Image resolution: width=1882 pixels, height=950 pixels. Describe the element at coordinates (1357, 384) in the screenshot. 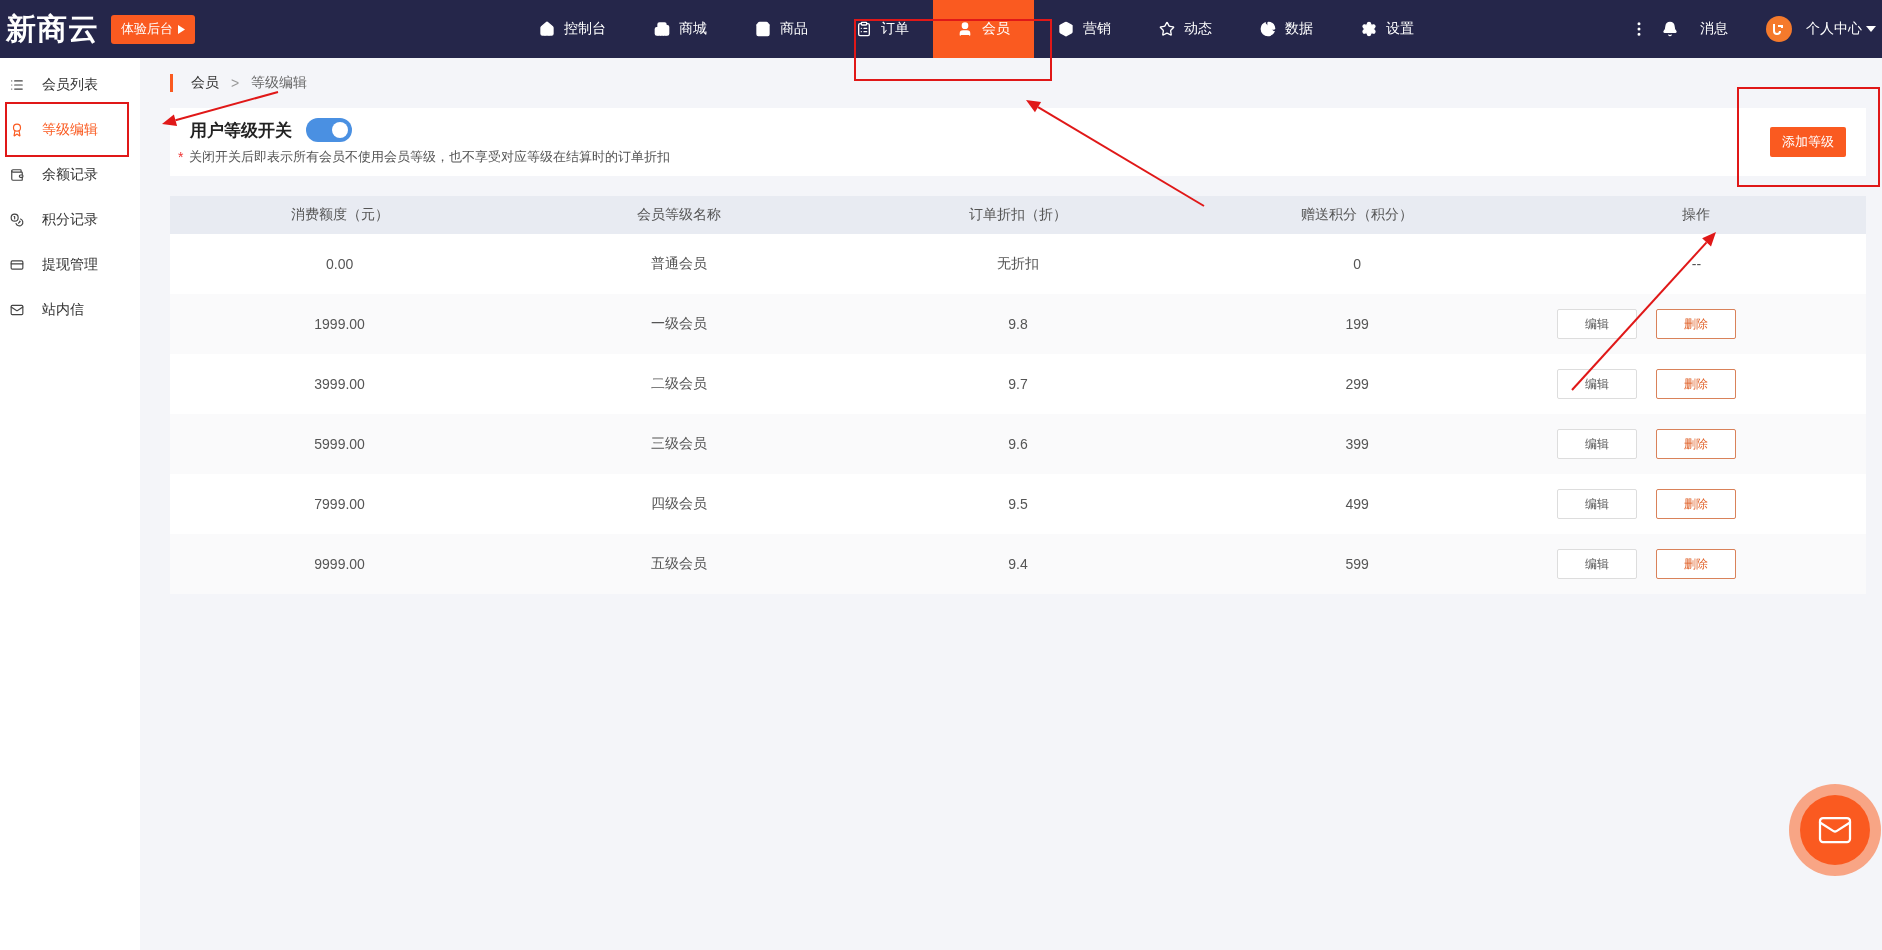

I see `table-cell: 299` at that location.